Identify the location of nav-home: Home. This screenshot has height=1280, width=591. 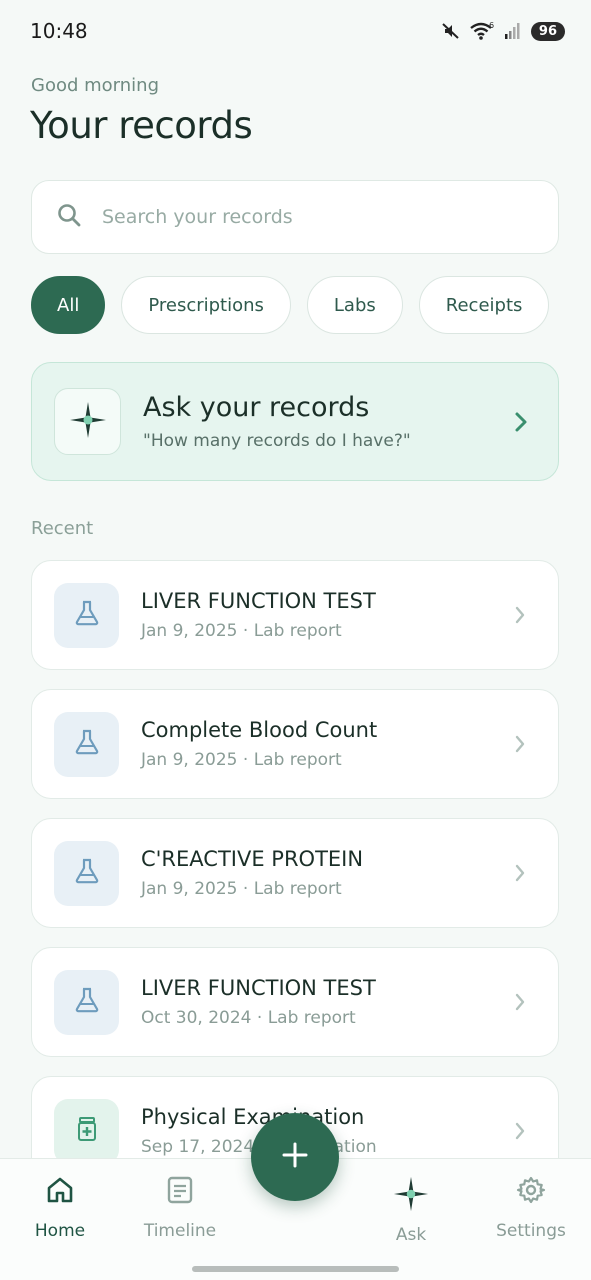
(60, 1208).